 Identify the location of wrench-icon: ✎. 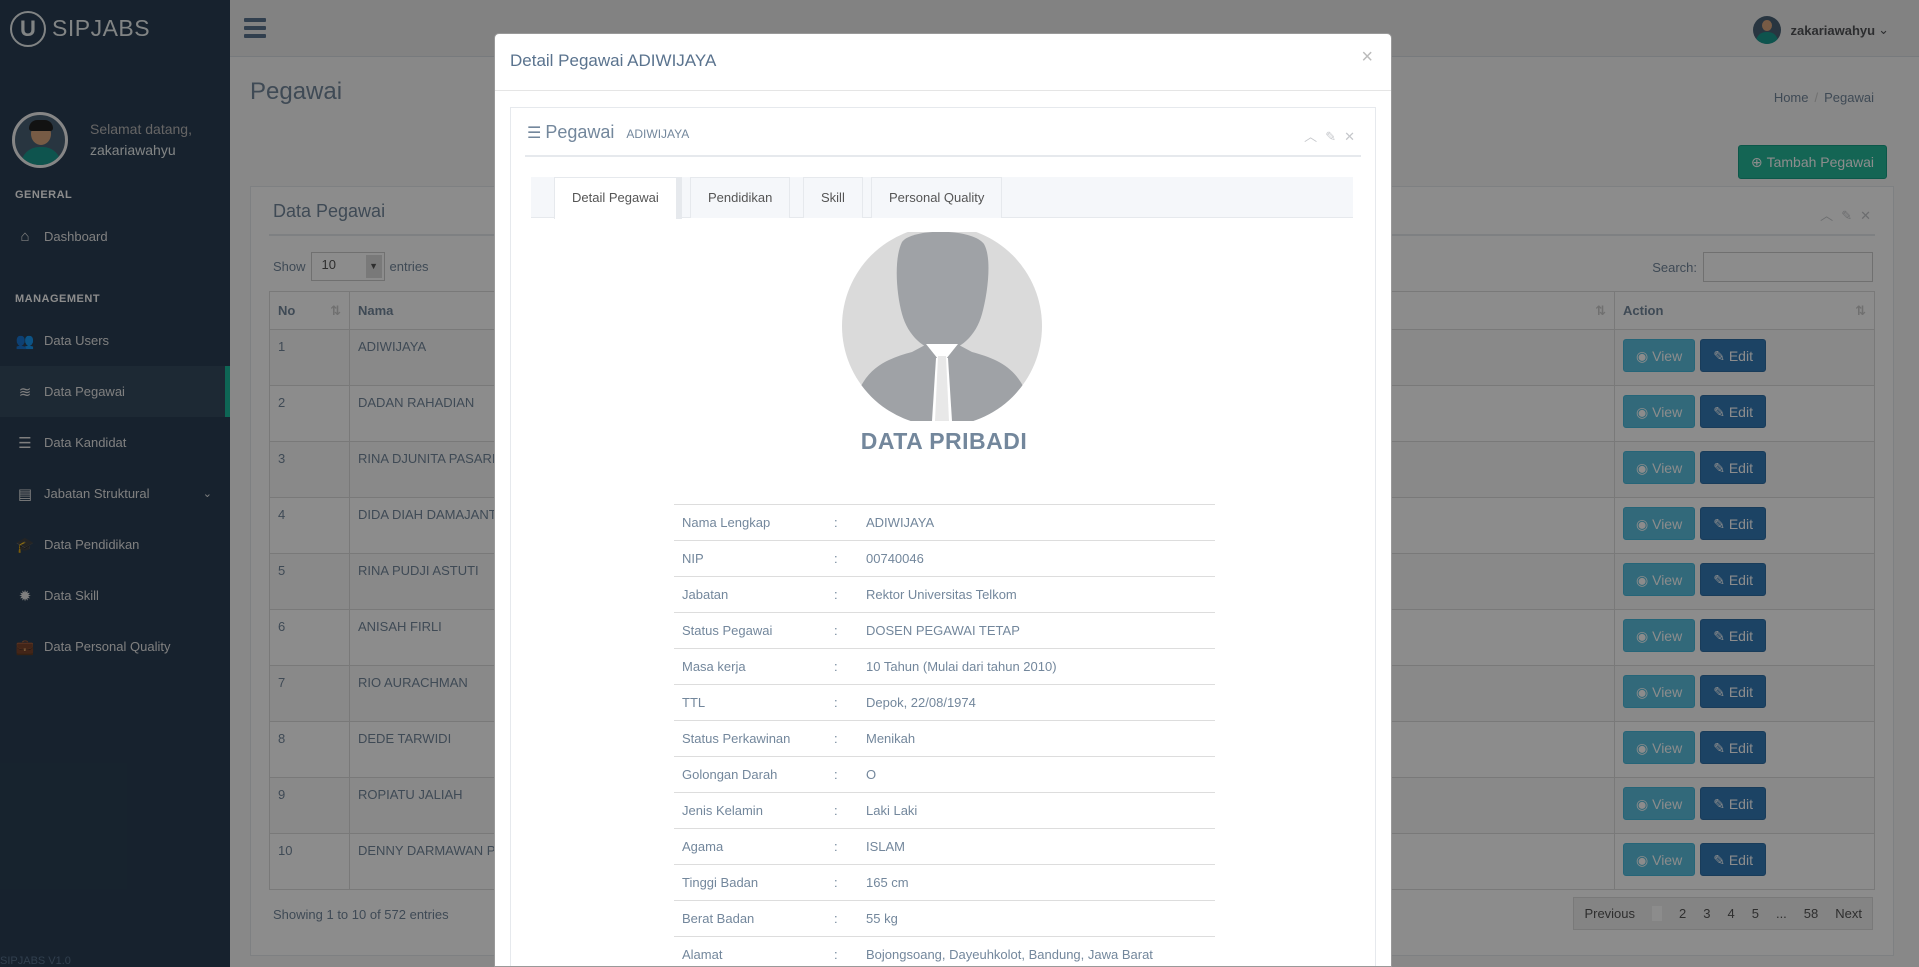
(1334, 136).